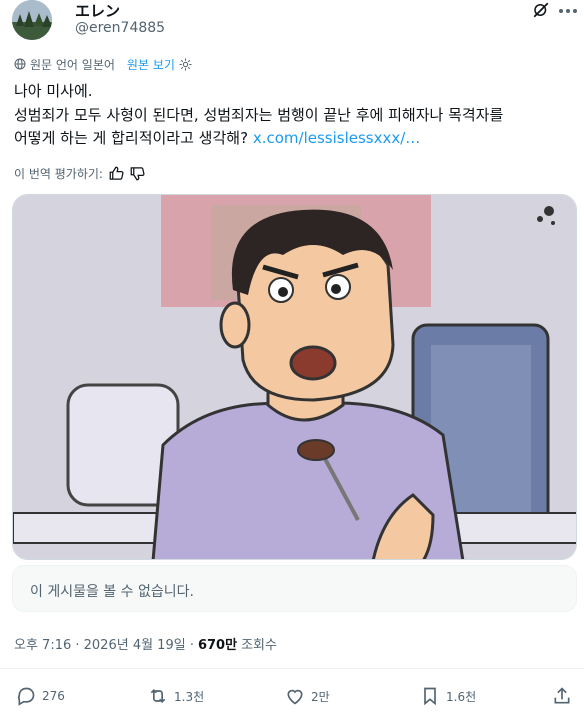  What do you see at coordinates (430, 696) in the screenshot?
I see `bookmark-icon` at bounding box center [430, 696].